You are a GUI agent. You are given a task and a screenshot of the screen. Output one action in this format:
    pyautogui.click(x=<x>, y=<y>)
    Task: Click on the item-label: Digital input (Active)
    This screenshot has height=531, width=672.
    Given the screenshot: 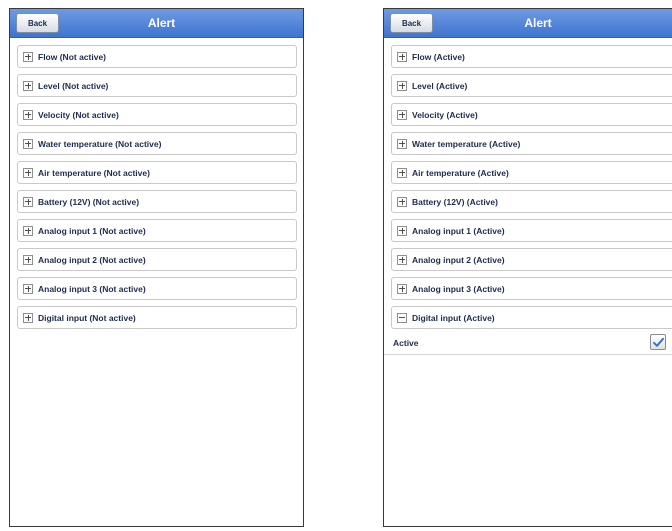 What is the action you would take?
    pyautogui.click(x=453, y=317)
    